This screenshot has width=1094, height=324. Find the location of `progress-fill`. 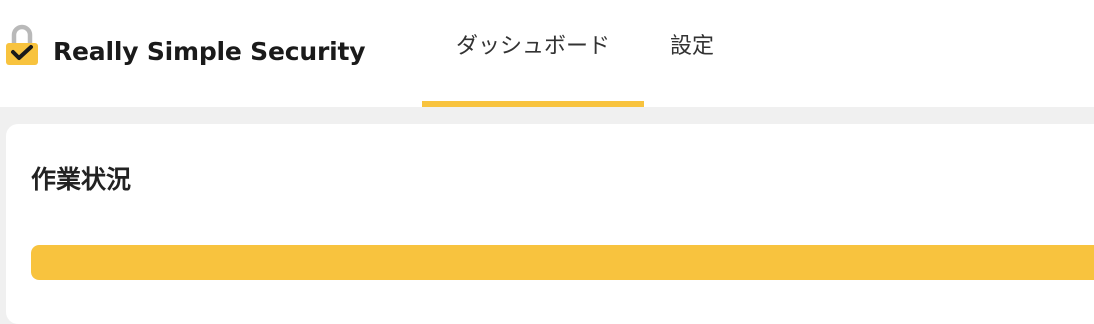

progress-fill is located at coordinates (562, 262).